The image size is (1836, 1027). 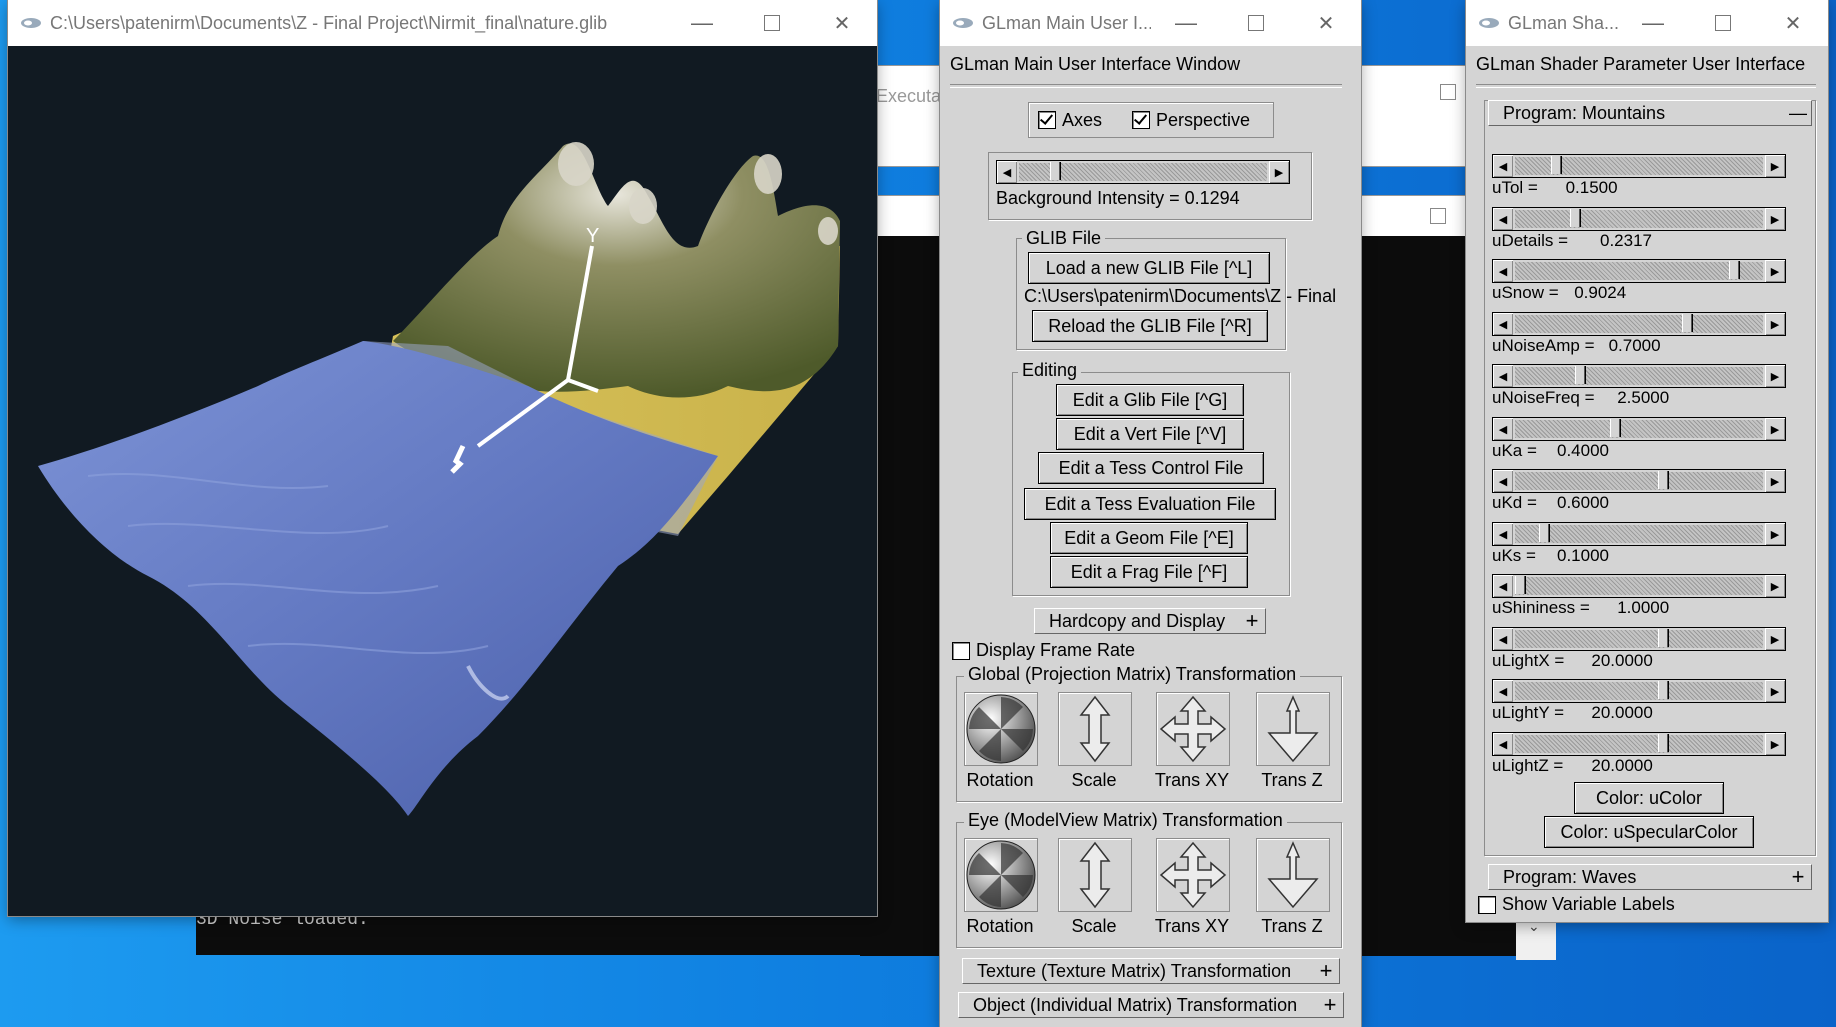 What do you see at coordinates (1487, 905) in the screenshot?
I see `show-variable-labels-checkbox` at bounding box center [1487, 905].